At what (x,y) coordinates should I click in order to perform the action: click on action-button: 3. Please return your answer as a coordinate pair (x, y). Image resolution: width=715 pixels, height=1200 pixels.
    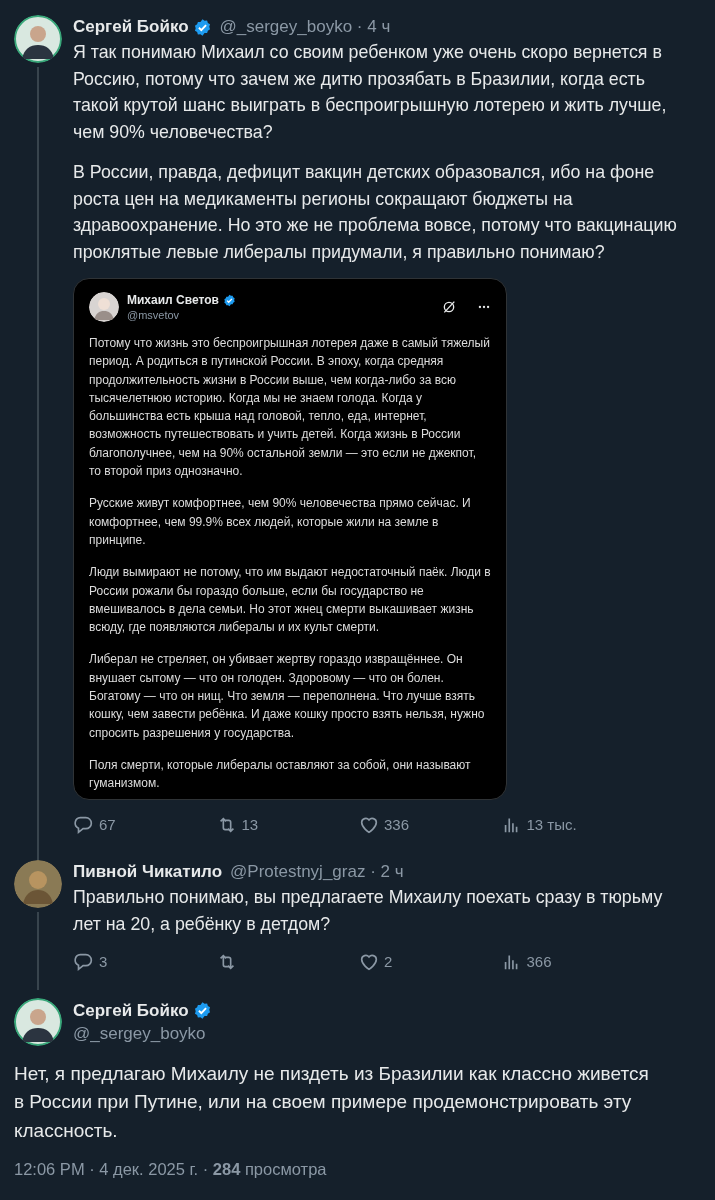
    Looking at the image, I should click on (90, 962).